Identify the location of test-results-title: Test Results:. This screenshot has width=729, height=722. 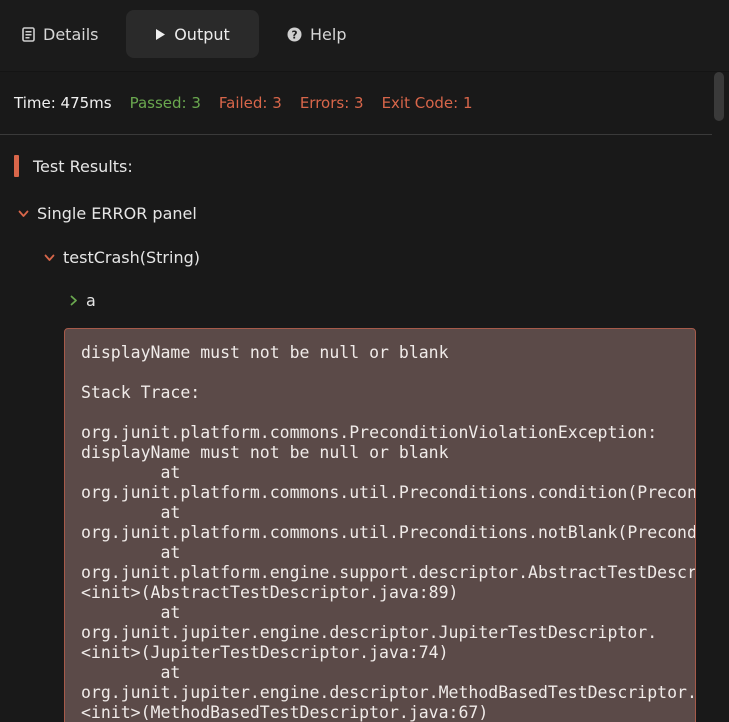
(83, 166).